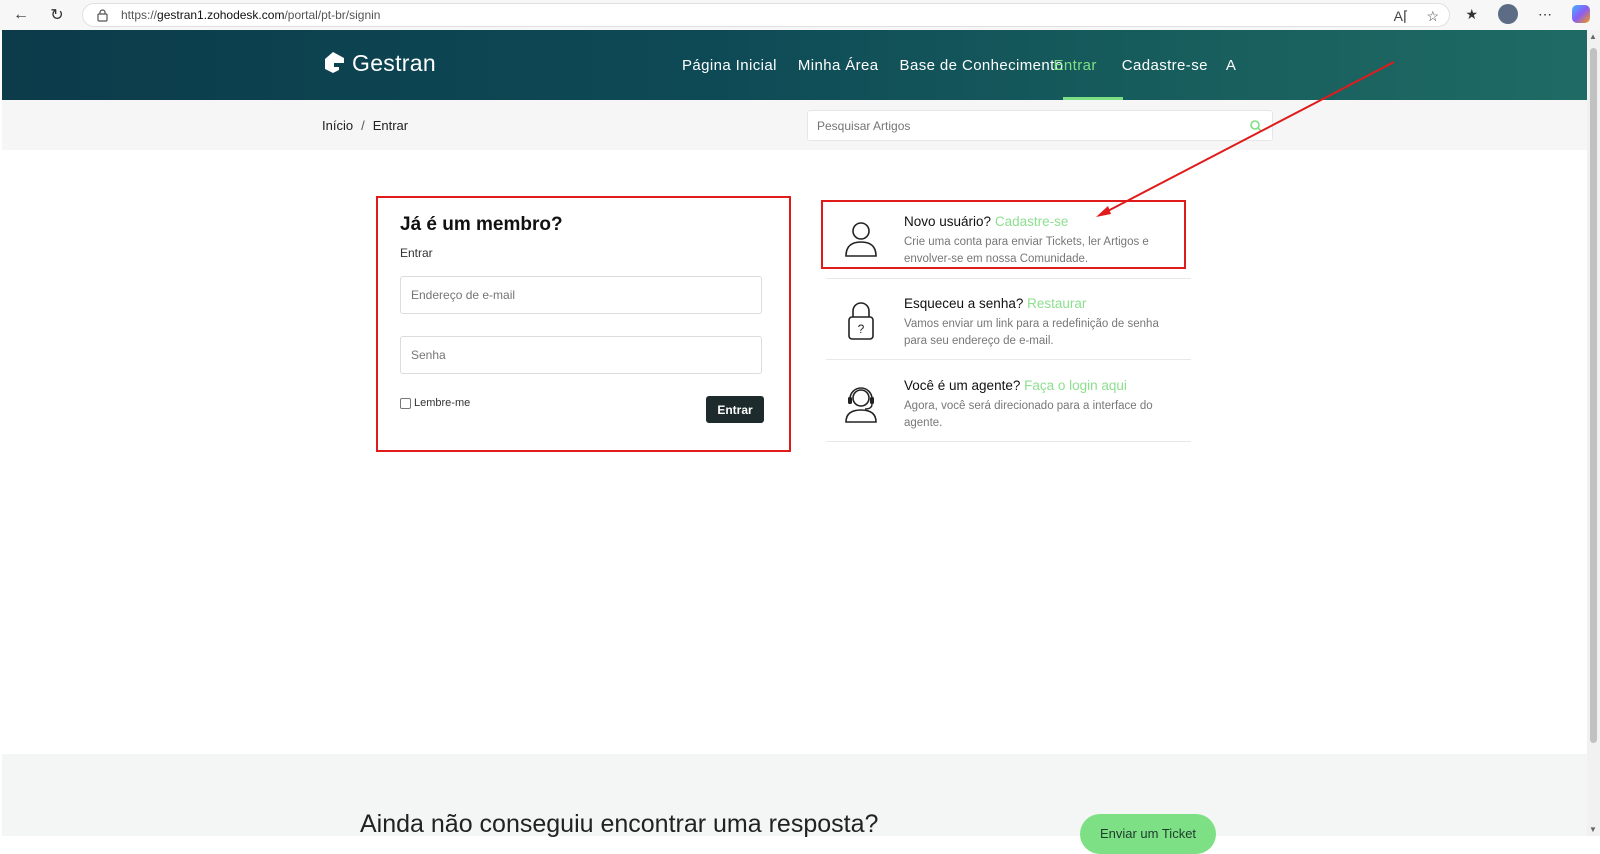 The height and width of the screenshot is (854, 1600). I want to click on login-title: Já é um membro?, so click(481, 224).